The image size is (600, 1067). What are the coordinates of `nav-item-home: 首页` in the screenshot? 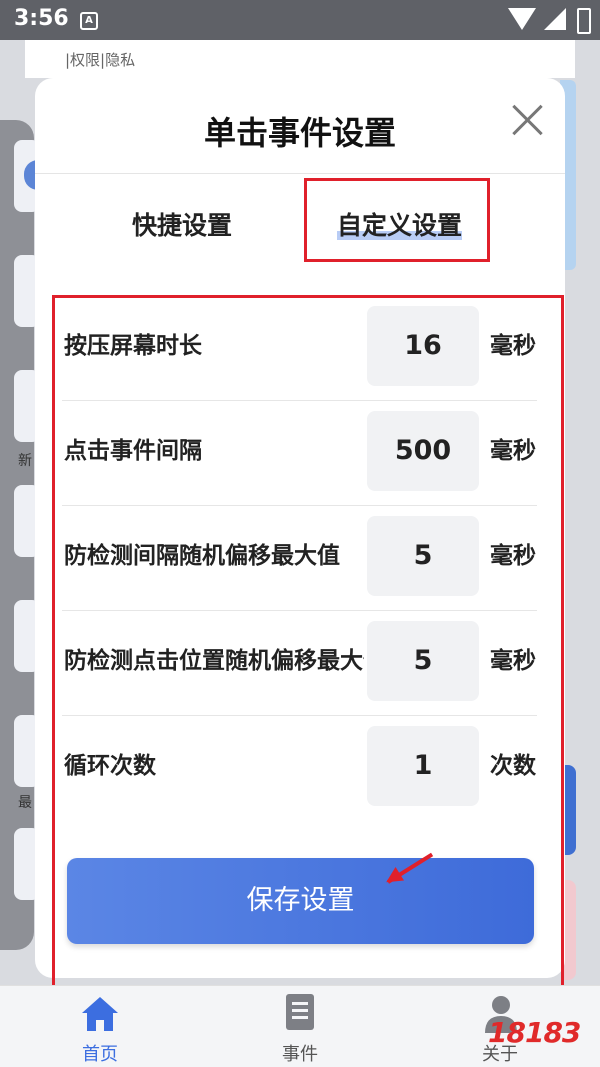 It's located at (100, 1028).